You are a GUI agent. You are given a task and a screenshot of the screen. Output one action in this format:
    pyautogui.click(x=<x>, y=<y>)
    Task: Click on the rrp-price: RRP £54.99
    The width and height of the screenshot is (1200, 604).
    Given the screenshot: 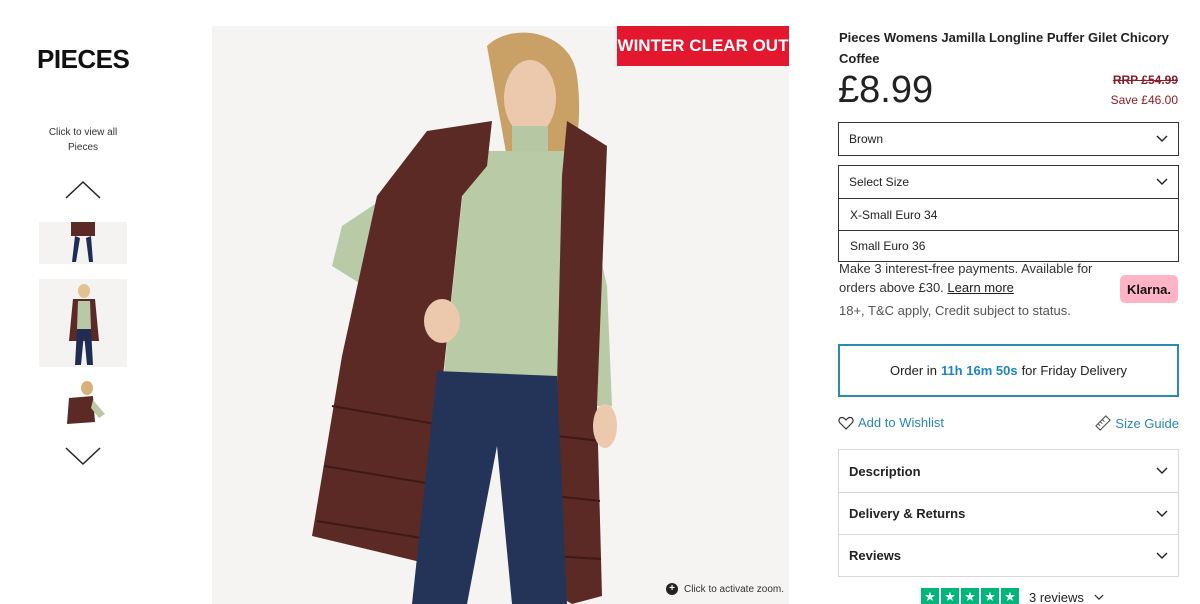 What is the action you would take?
    pyautogui.click(x=1145, y=80)
    